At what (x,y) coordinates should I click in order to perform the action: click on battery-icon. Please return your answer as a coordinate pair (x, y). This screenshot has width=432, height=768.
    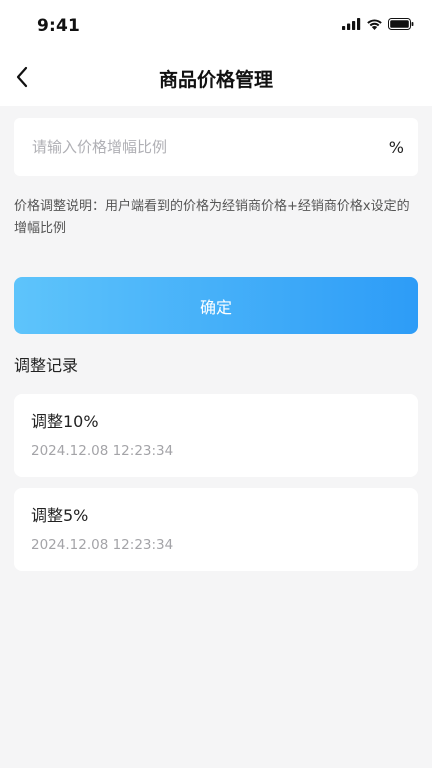
    Looking at the image, I should click on (401, 24).